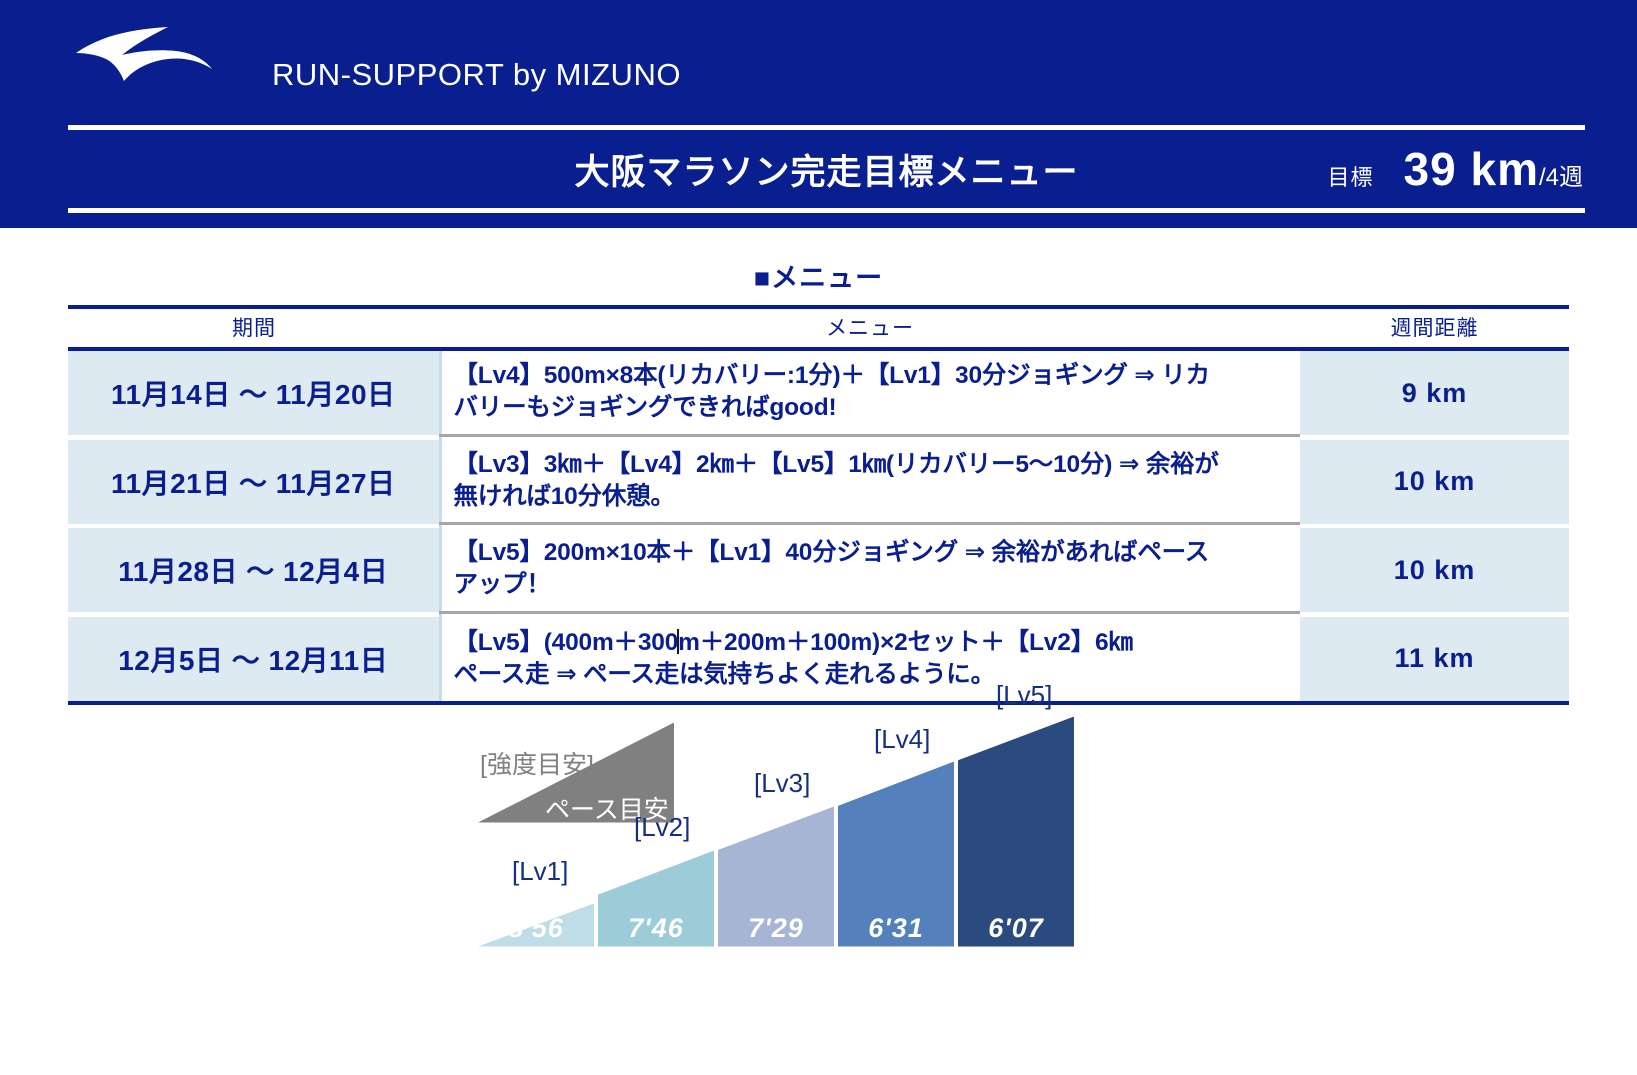  What do you see at coordinates (826, 127) in the screenshot?
I see `header-rule-top` at bounding box center [826, 127].